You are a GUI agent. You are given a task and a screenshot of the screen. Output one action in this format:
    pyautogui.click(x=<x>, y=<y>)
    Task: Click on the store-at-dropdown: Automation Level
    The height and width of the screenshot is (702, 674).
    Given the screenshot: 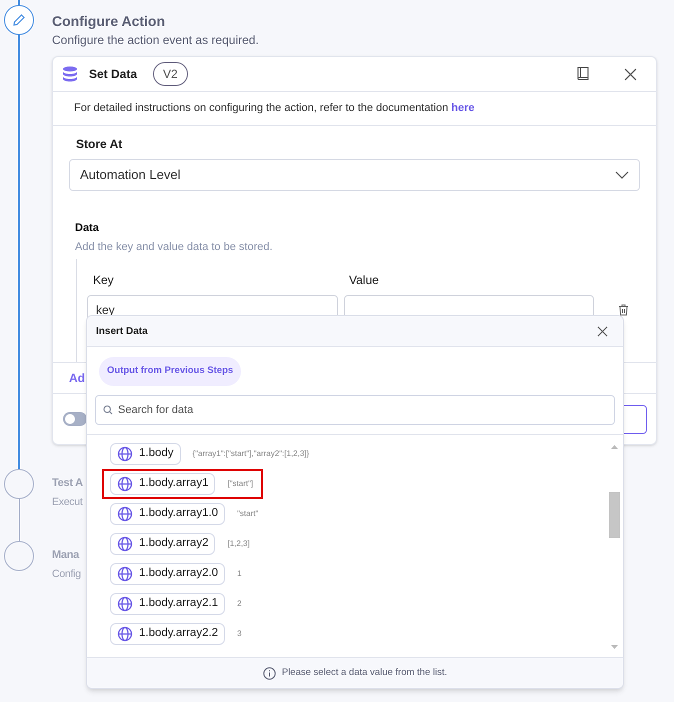 What is the action you would take?
    pyautogui.click(x=354, y=175)
    